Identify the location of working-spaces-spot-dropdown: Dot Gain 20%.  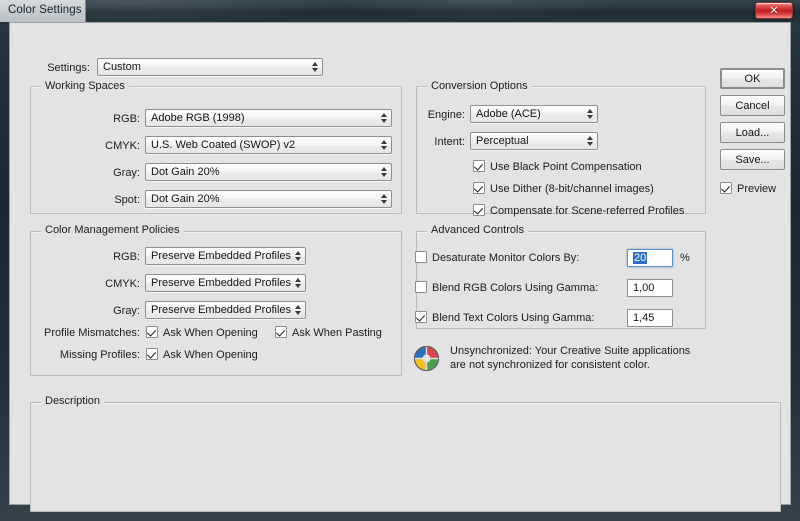
(268, 199).